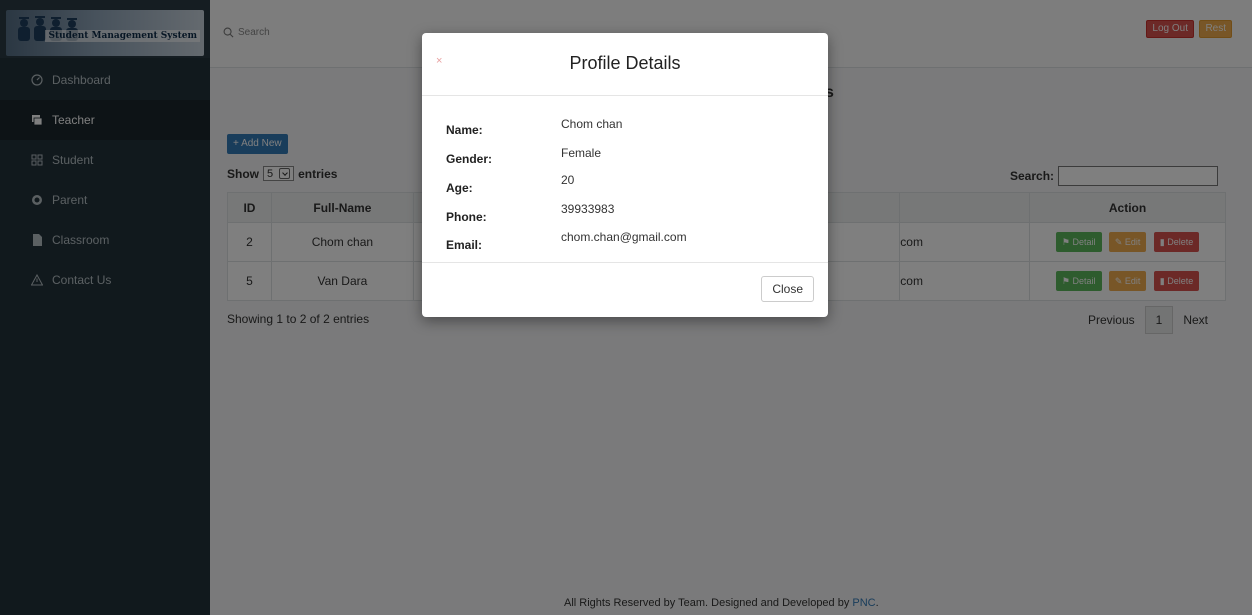 The image size is (1252, 615). Describe the element at coordinates (469, 159) in the screenshot. I see `field-label: Gender:` at that location.